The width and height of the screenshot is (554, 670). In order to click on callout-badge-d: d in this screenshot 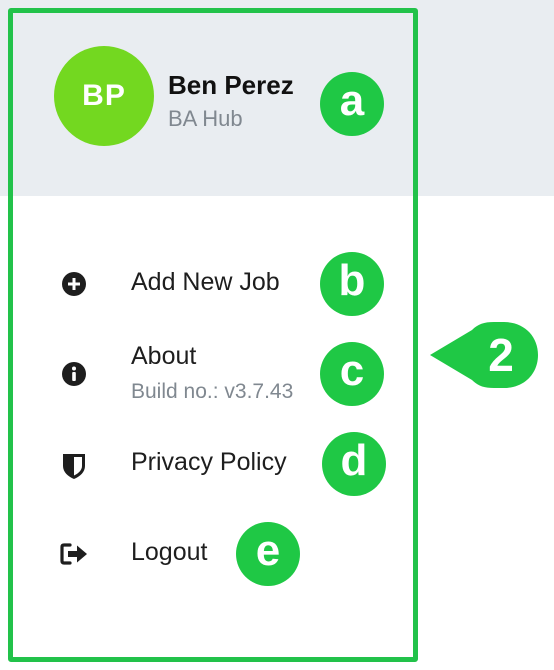, I will do `click(354, 464)`.